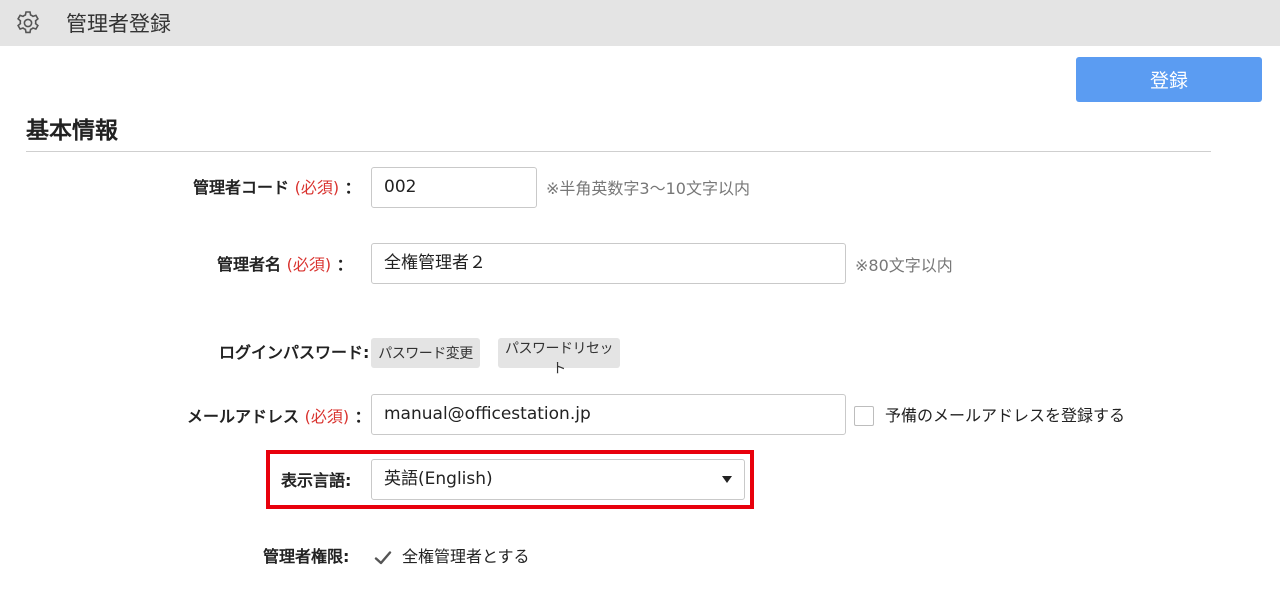  I want to click on section-title: 基本情報, so click(72, 131).